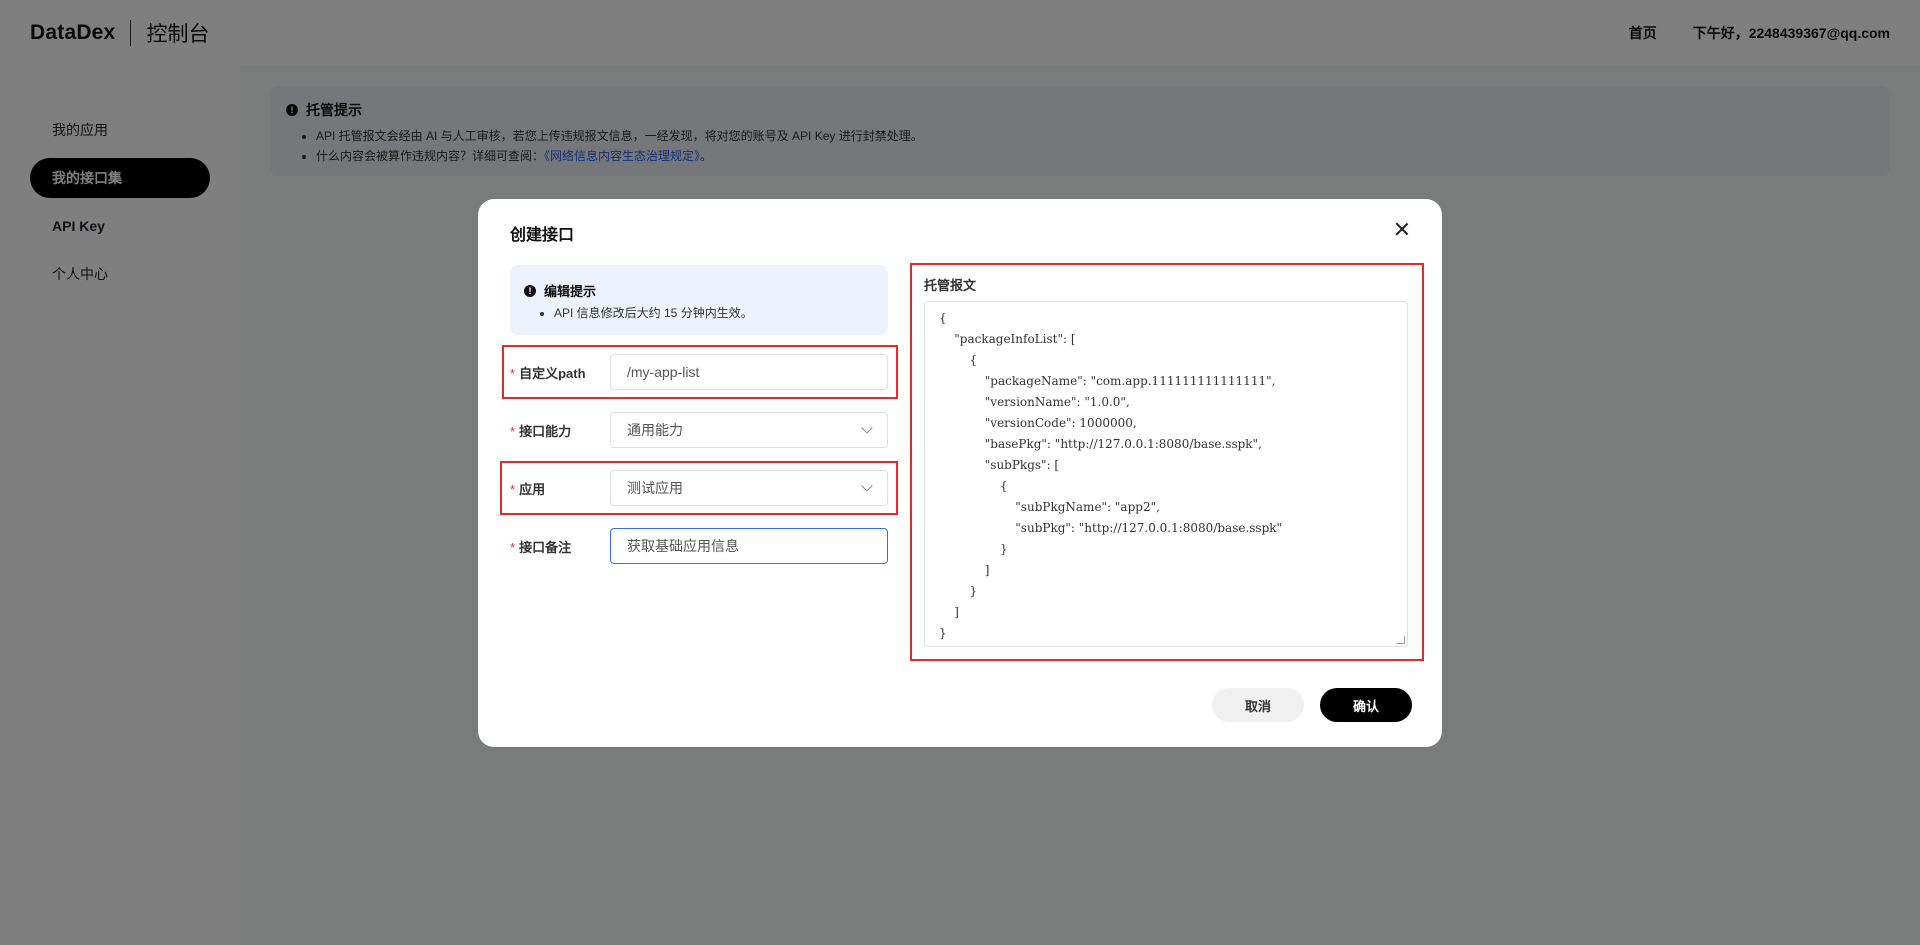  Describe the element at coordinates (545, 547) in the screenshot. I see `remark-label-text: 接口备注` at that location.